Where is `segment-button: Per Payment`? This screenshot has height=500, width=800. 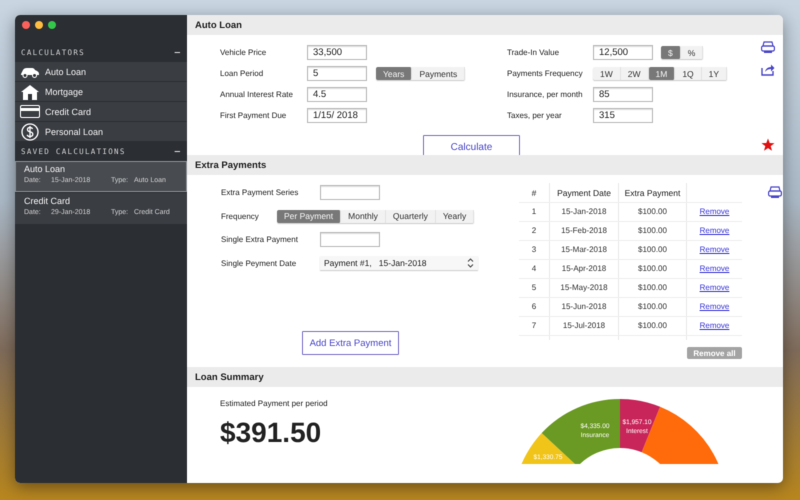 segment-button: Per Payment is located at coordinates (309, 216).